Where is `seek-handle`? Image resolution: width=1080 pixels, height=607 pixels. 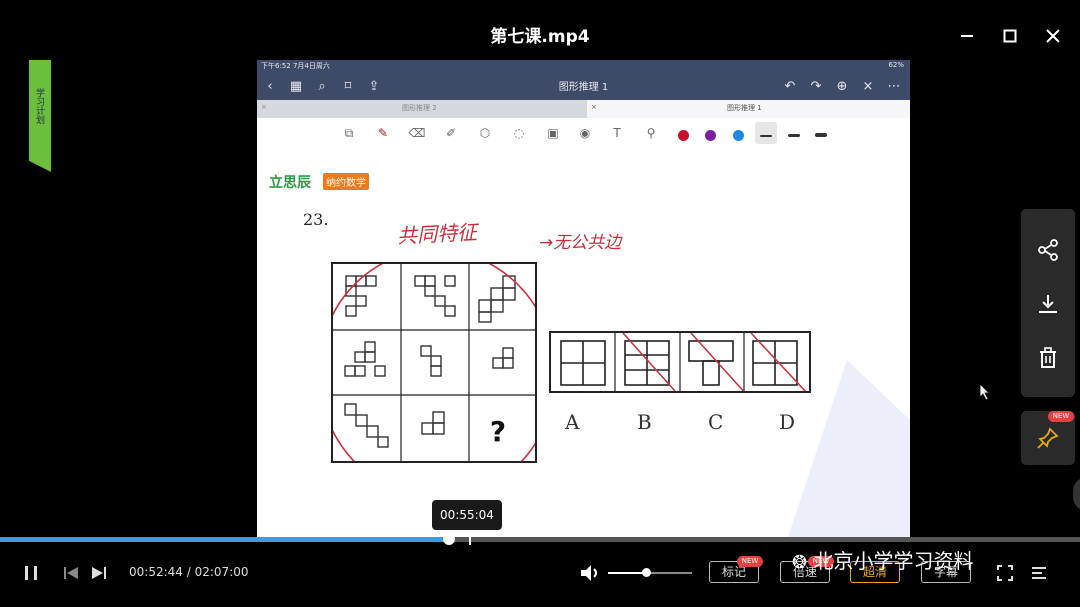
seek-handle is located at coordinates (449, 539).